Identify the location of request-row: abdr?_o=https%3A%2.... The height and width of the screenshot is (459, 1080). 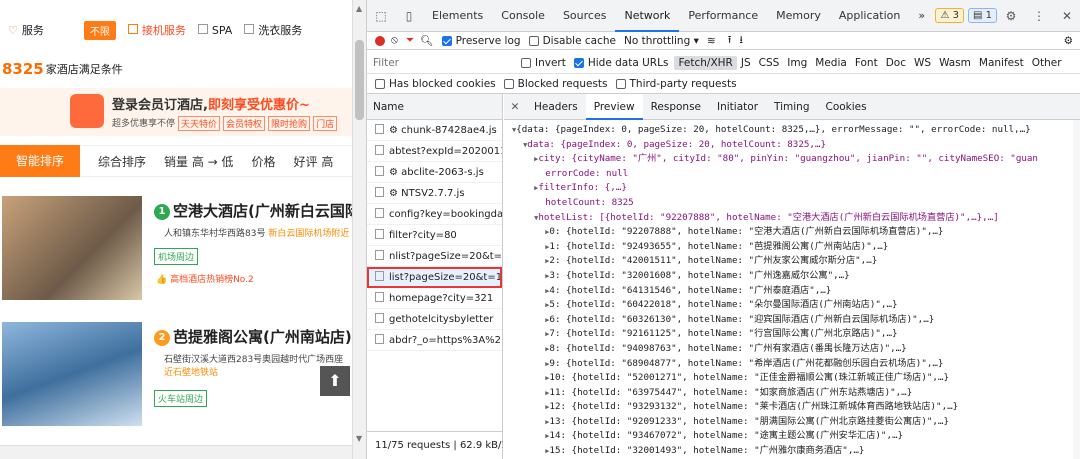
(434, 340).